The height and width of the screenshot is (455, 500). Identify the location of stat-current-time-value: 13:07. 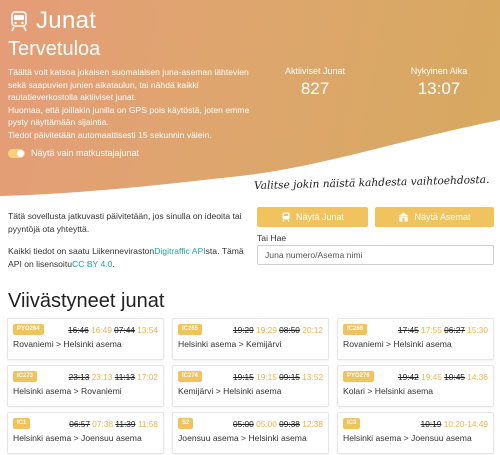
(439, 88).